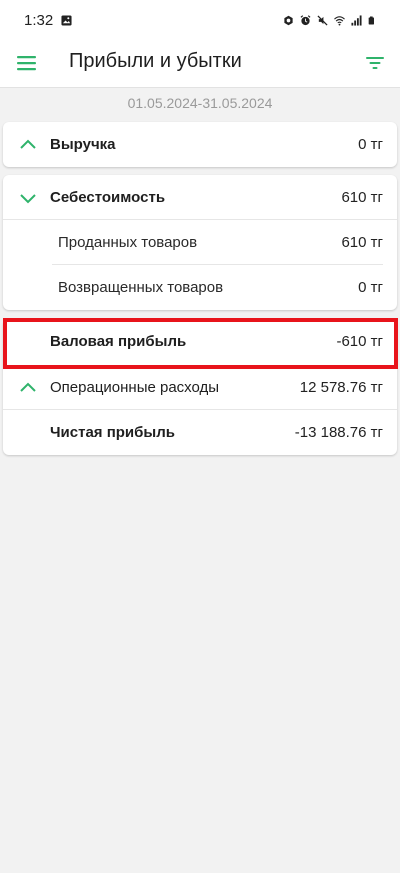  What do you see at coordinates (356, 20) in the screenshot?
I see `signal-icon` at bounding box center [356, 20].